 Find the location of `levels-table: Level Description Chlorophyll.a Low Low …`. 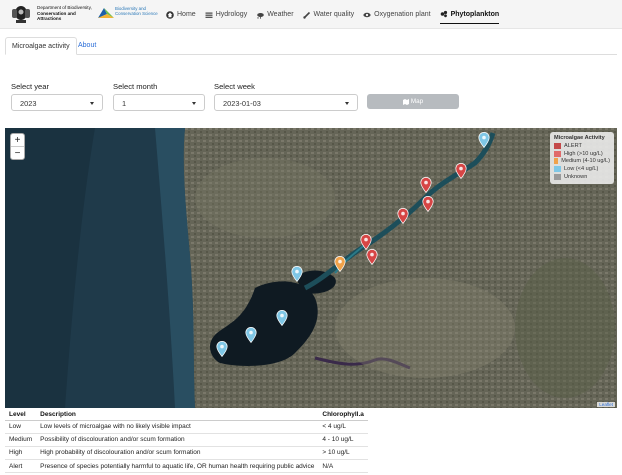

levels-table: Level Description Chlorophyll.a Low Low … is located at coordinates (186, 441).